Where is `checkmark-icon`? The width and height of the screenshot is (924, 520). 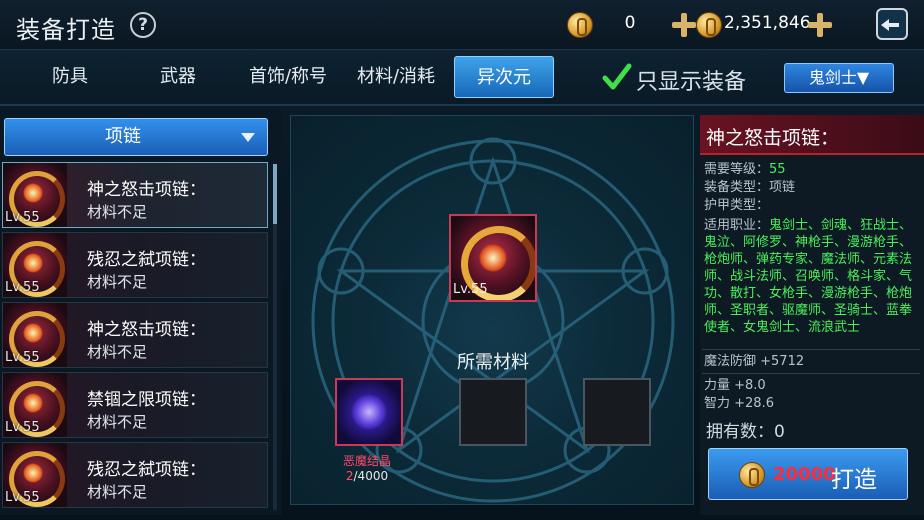 checkmark-icon is located at coordinates (617, 77).